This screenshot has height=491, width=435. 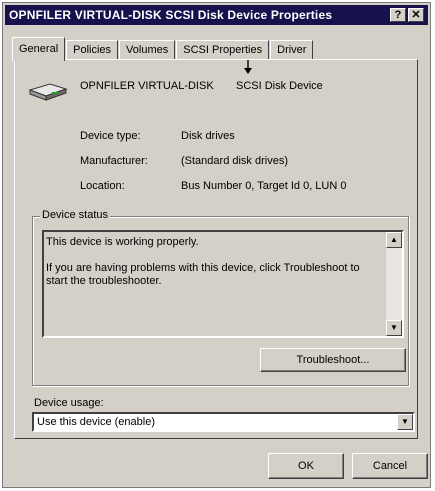 What do you see at coordinates (390, 466) in the screenshot?
I see `cancel-button: Cancel` at bounding box center [390, 466].